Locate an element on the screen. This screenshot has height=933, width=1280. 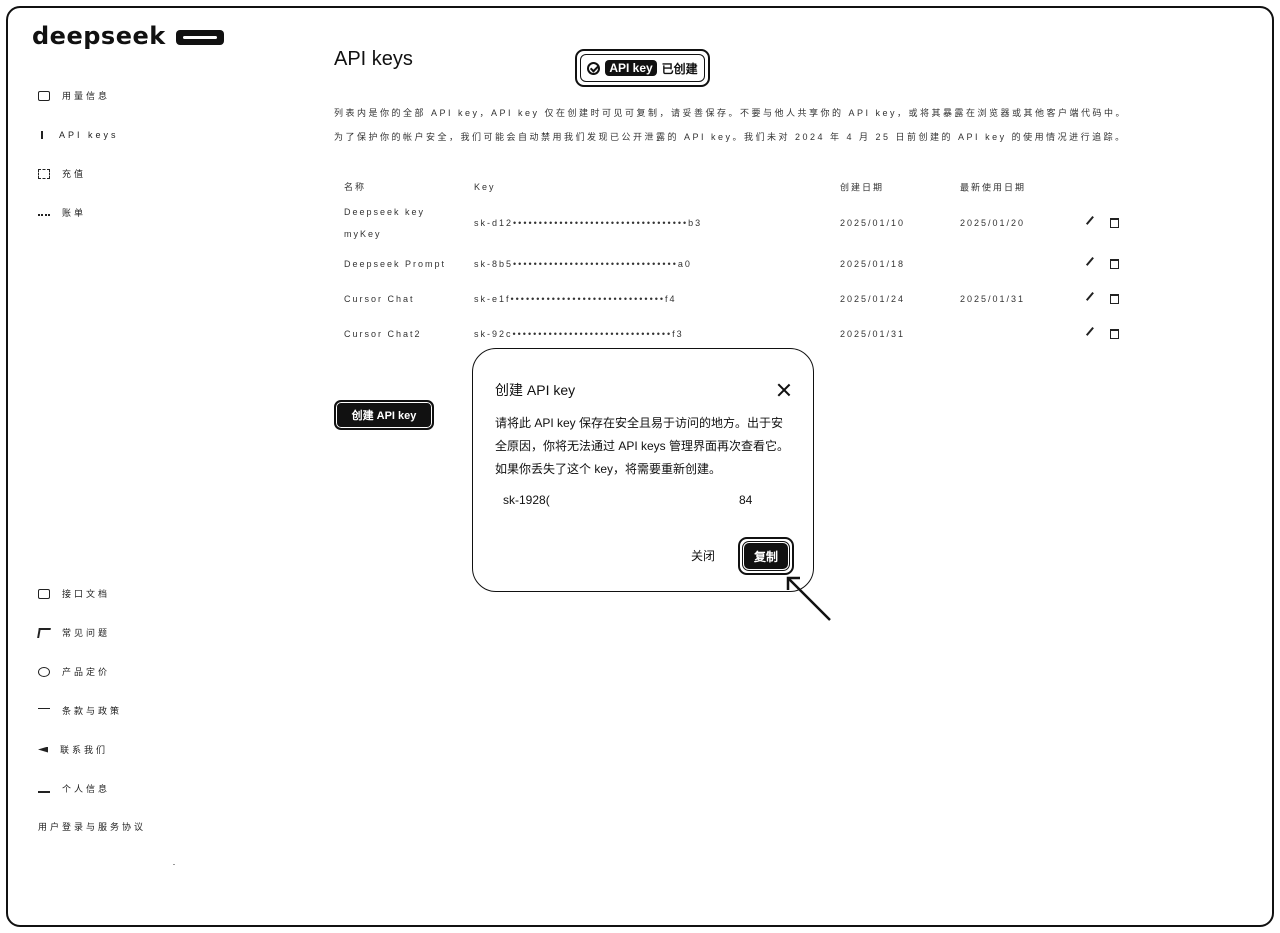
key-created-date: 2025/01/24 is located at coordinates (873, 298).